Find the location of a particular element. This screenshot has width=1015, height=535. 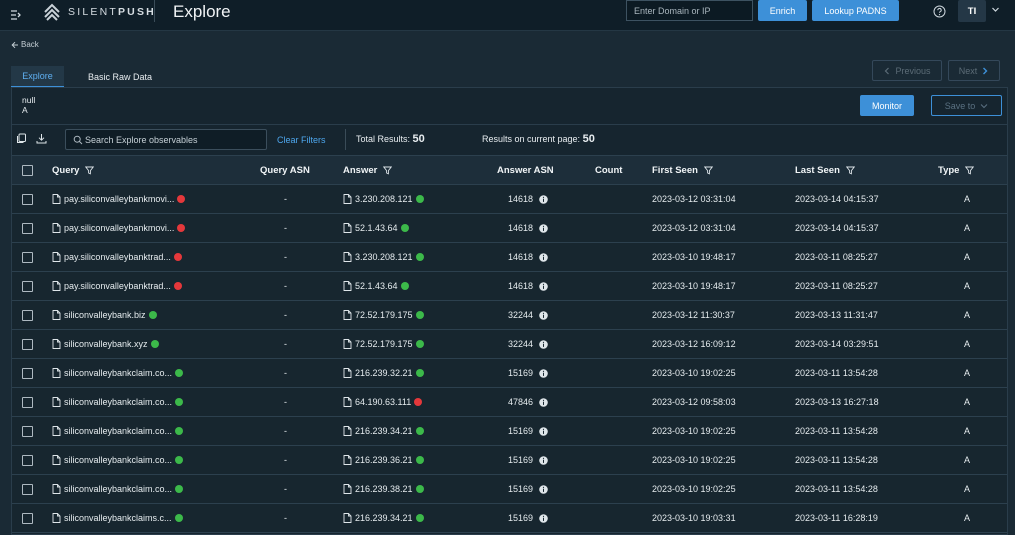

user-avatar: TI is located at coordinates (972, 11).